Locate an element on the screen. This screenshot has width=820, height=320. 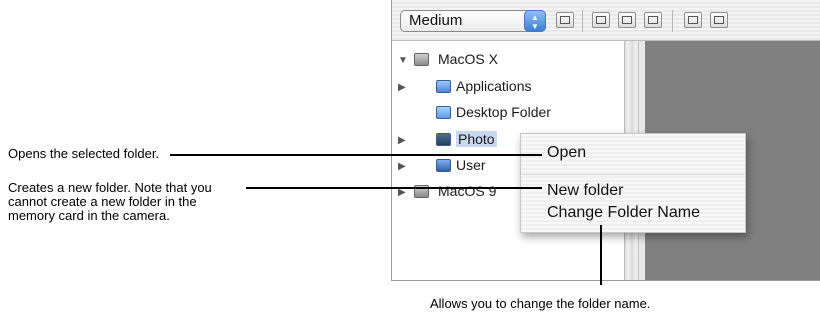
import-icon is located at coordinates (601, 20).